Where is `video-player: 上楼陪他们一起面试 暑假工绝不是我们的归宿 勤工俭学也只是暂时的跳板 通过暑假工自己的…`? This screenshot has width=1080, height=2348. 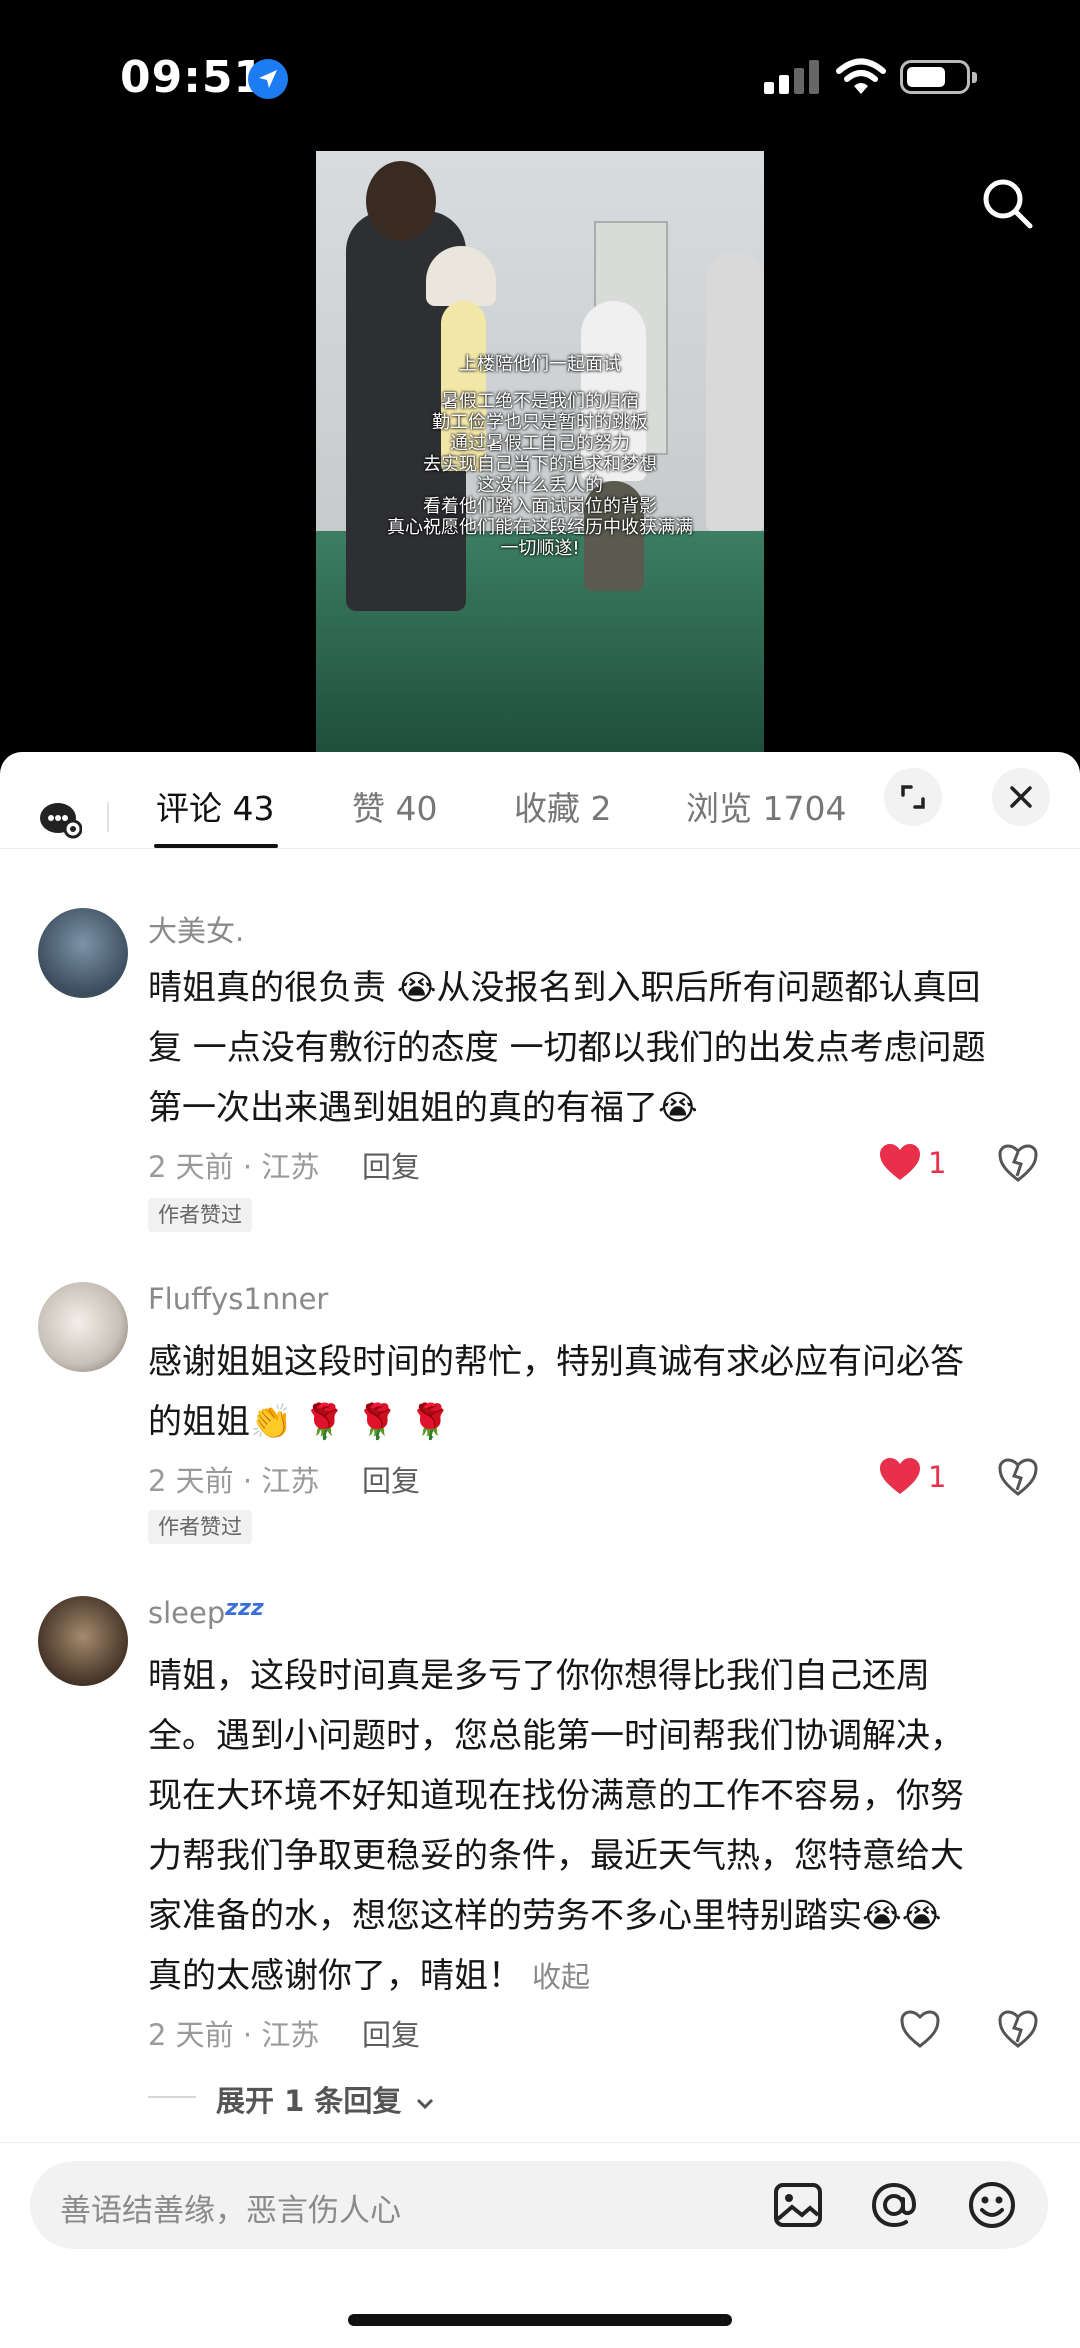 video-player: 上楼陪他们一起面试 暑假工绝不是我们的归宿 勤工俭学也只是暂时的跳板 通过暑假工自己的… is located at coordinates (540, 451).